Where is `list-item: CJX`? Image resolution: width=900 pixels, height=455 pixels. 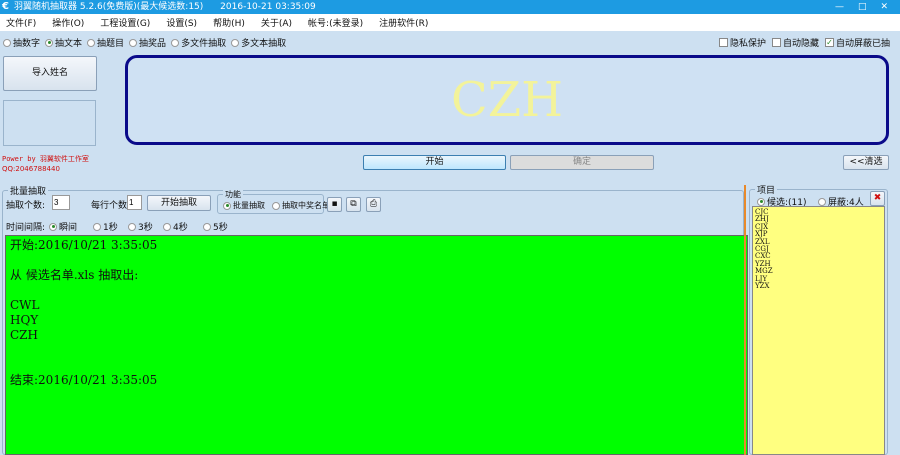 list-item: CJX is located at coordinates (818, 227).